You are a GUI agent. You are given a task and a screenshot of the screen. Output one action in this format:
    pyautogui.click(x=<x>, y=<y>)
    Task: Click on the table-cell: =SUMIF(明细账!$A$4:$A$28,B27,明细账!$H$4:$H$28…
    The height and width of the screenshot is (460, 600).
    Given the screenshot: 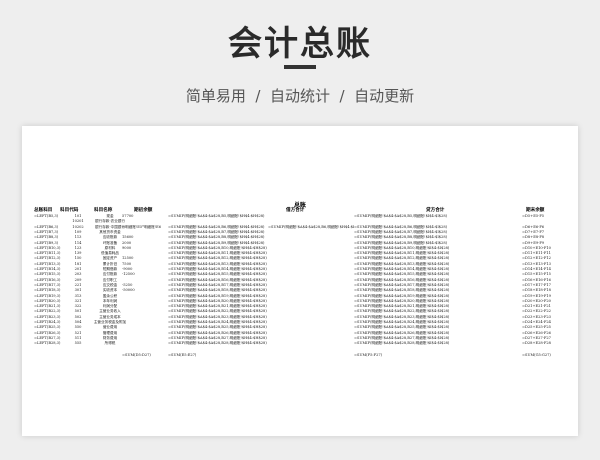 What is the action you would take?
    pyautogui.click(x=217, y=337)
    